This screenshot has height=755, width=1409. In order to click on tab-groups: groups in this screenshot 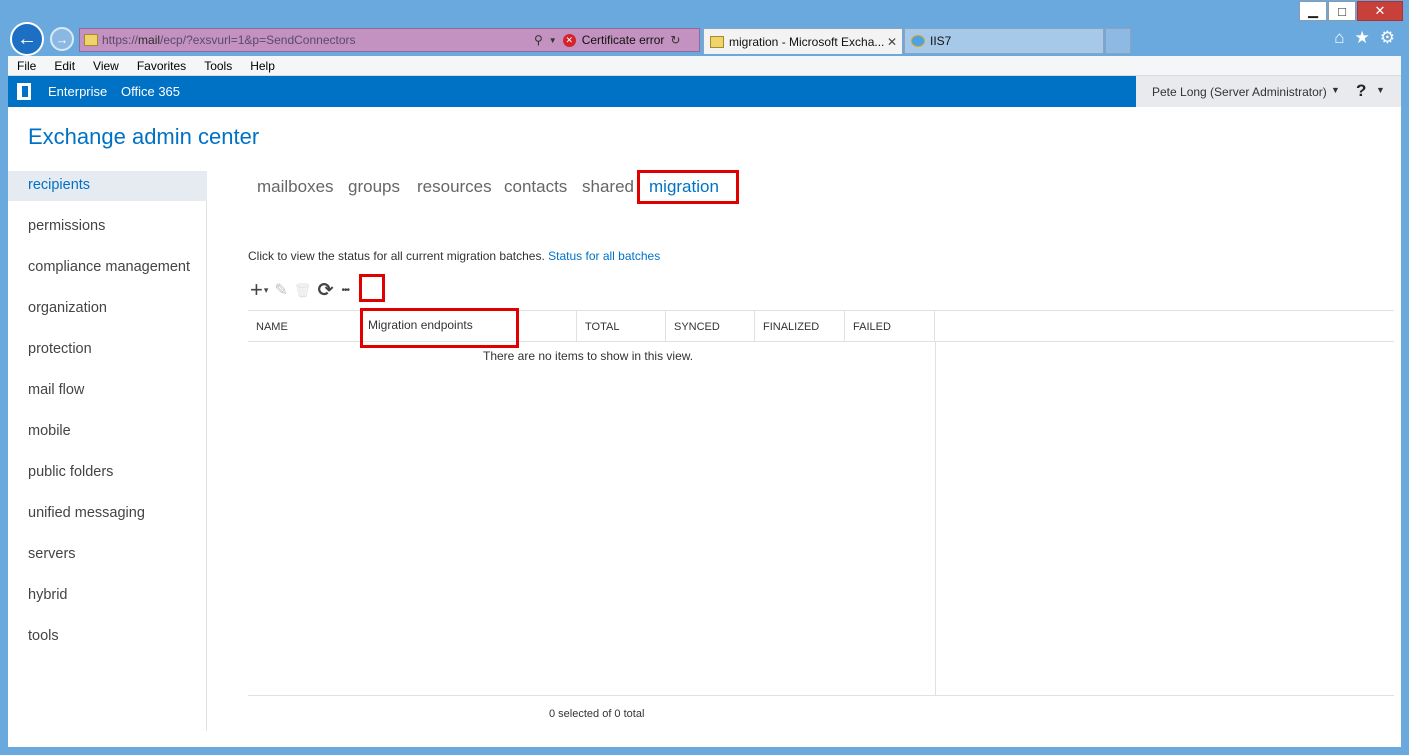, I will do `click(374, 187)`.